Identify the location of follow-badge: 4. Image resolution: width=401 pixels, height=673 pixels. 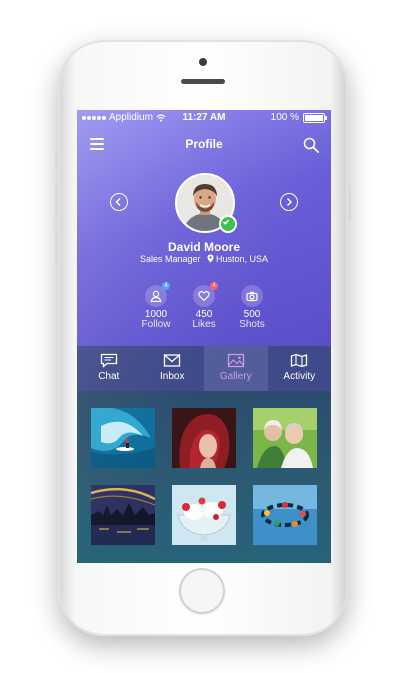
(166, 286).